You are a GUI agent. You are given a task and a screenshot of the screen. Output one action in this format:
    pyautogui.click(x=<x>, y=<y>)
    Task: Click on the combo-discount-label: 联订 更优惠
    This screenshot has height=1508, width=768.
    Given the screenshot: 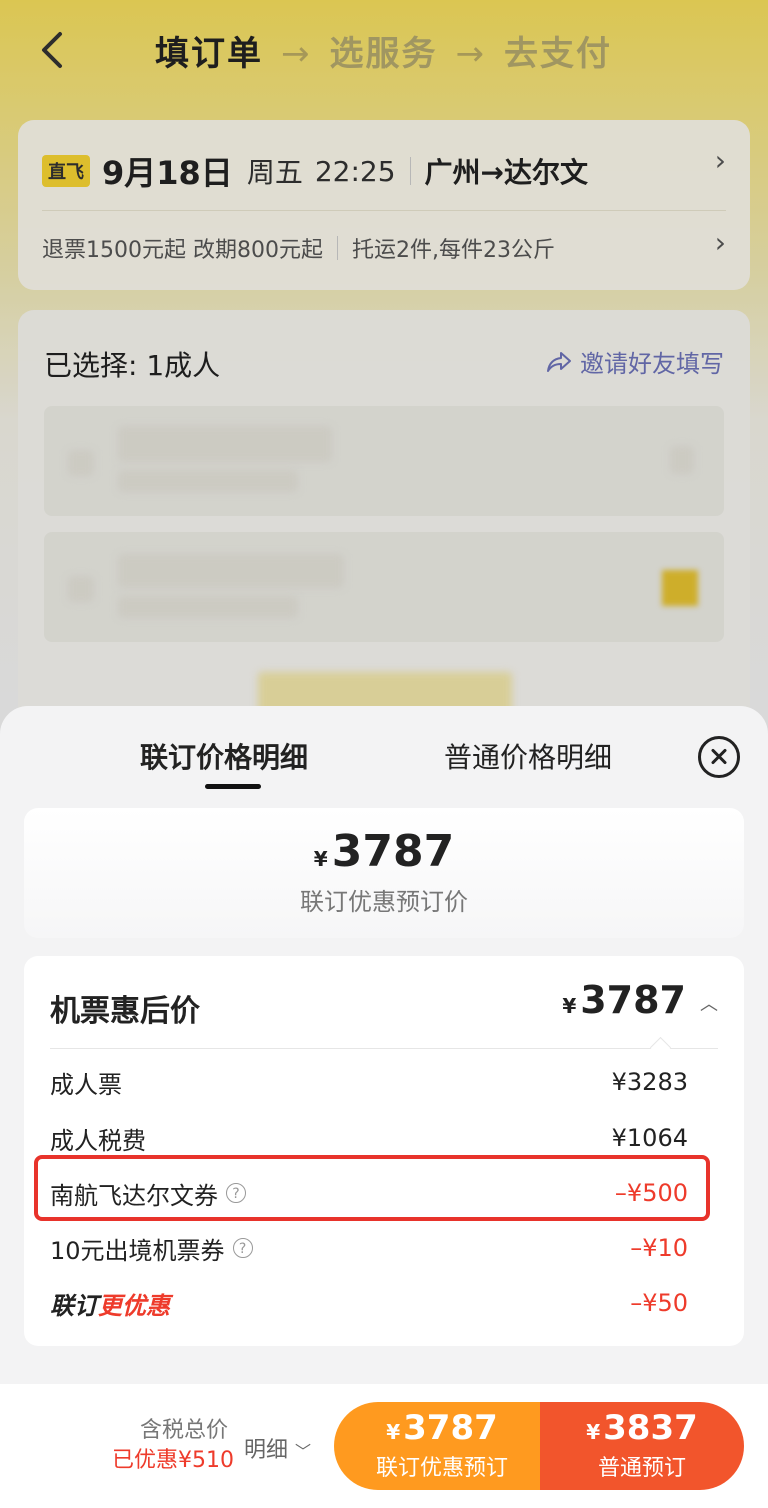 What is the action you would take?
    pyautogui.click(x=110, y=1303)
    